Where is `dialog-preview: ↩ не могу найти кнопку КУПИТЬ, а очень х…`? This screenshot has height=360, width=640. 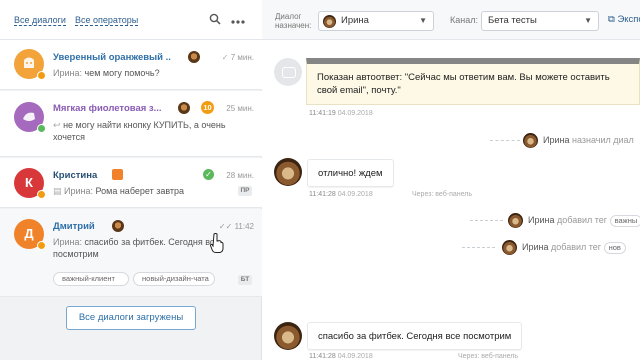 dialog-preview: ↩ не могу найти кнопку КУПИТЬ, а очень х… is located at coordinates (150, 131).